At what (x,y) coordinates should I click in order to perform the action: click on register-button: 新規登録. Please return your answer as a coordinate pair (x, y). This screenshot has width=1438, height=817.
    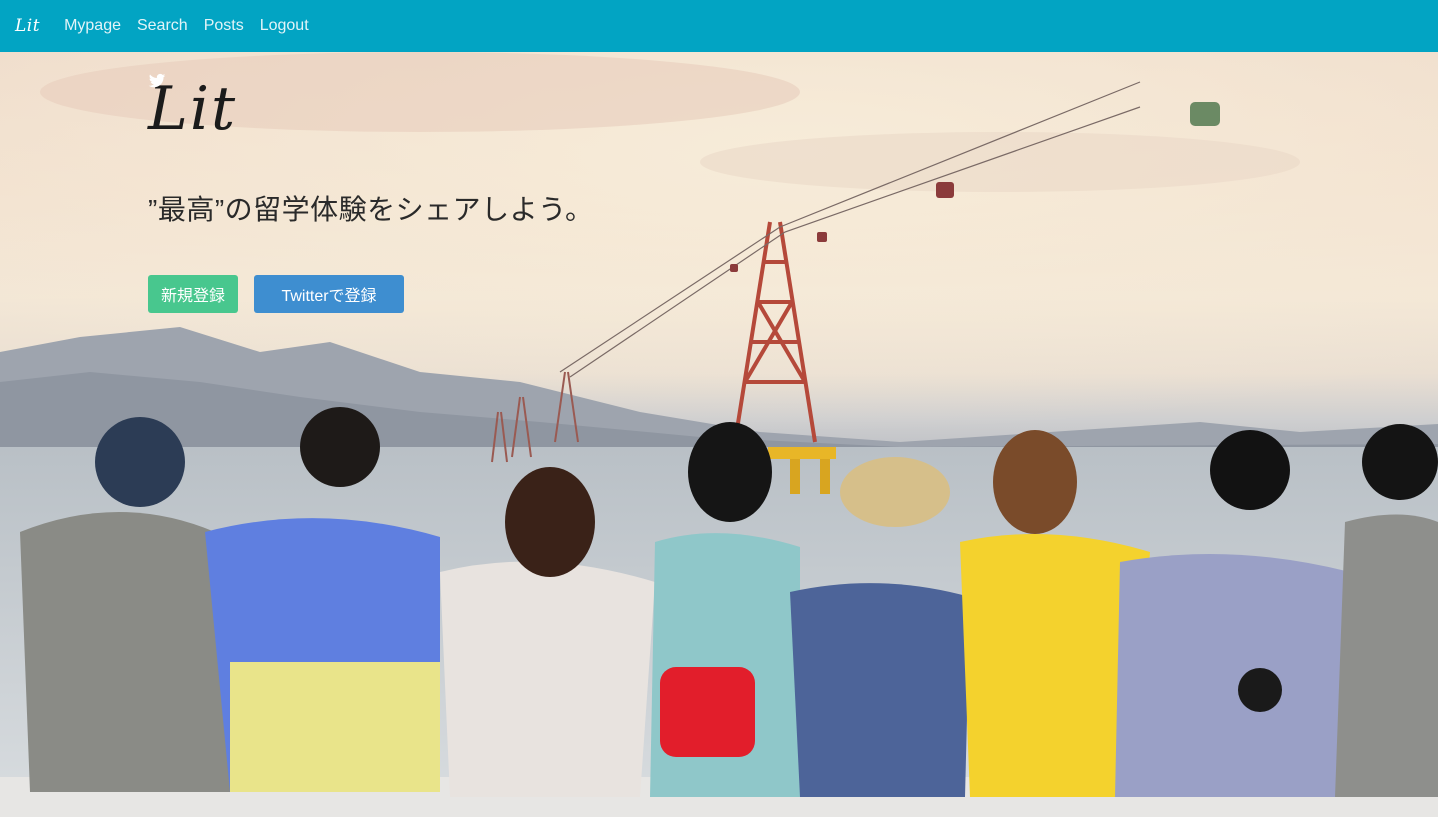
    Looking at the image, I should click on (193, 294).